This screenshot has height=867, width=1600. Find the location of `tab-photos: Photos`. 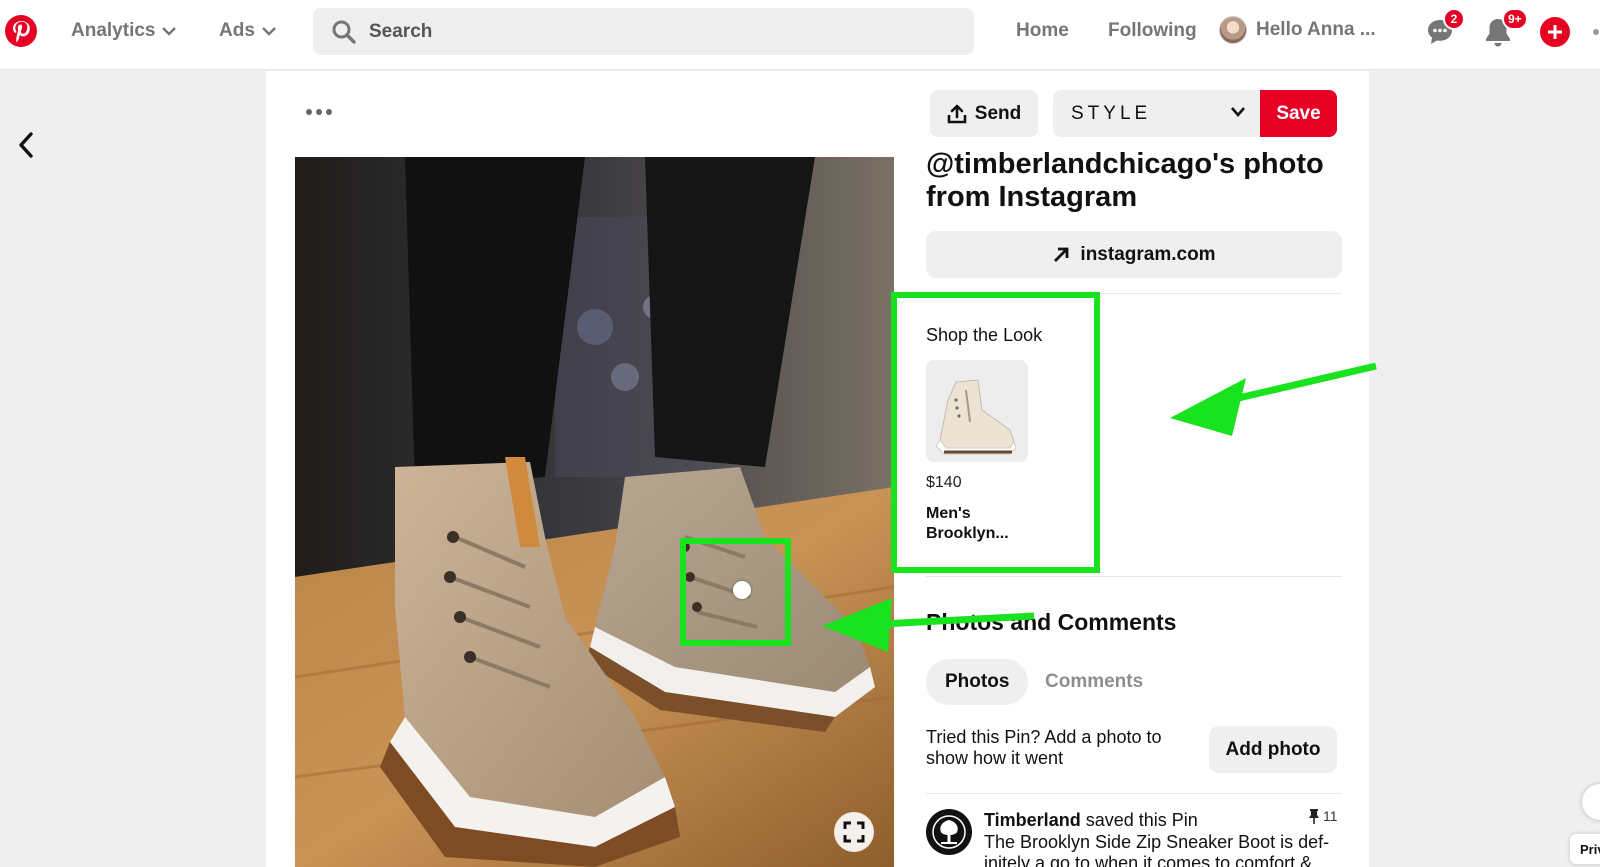

tab-photos: Photos is located at coordinates (977, 682).